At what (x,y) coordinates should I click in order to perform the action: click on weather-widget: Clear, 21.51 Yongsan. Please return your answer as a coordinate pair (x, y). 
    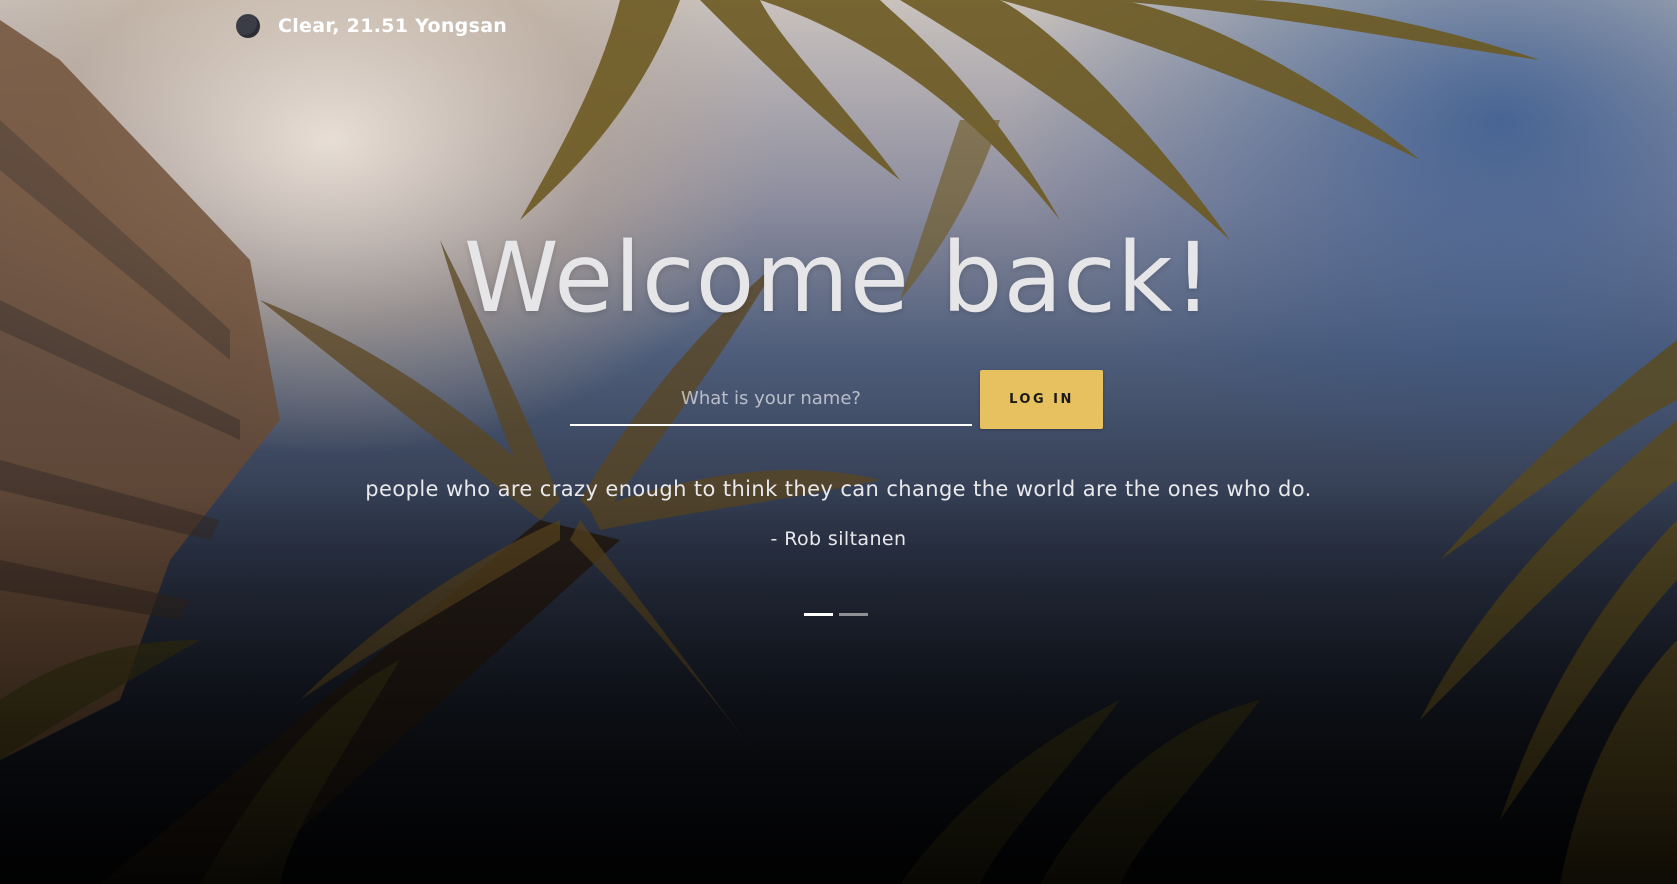
    Looking at the image, I should click on (371, 26).